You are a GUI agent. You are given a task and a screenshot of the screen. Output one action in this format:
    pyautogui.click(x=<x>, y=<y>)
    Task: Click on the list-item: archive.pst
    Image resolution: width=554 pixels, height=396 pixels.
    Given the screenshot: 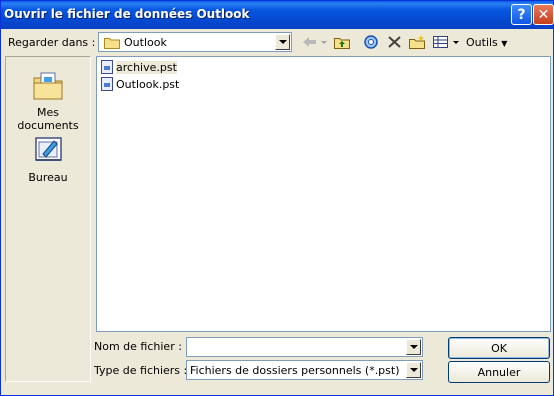 What is the action you would take?
    pyautogui.click(x=139, y=67)
    